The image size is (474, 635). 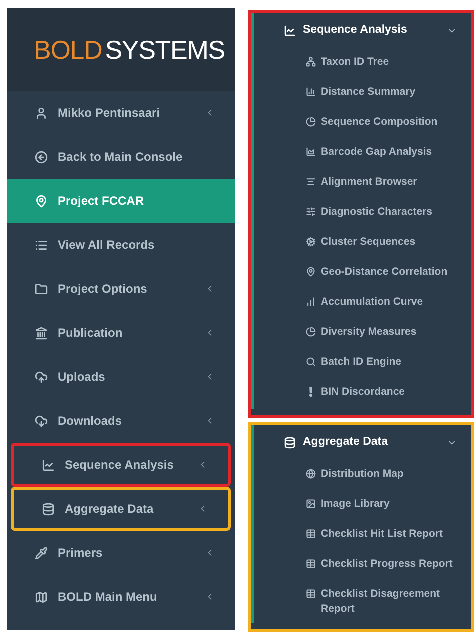 I want to click on area-chart-icon, so click(x=311, y=152).